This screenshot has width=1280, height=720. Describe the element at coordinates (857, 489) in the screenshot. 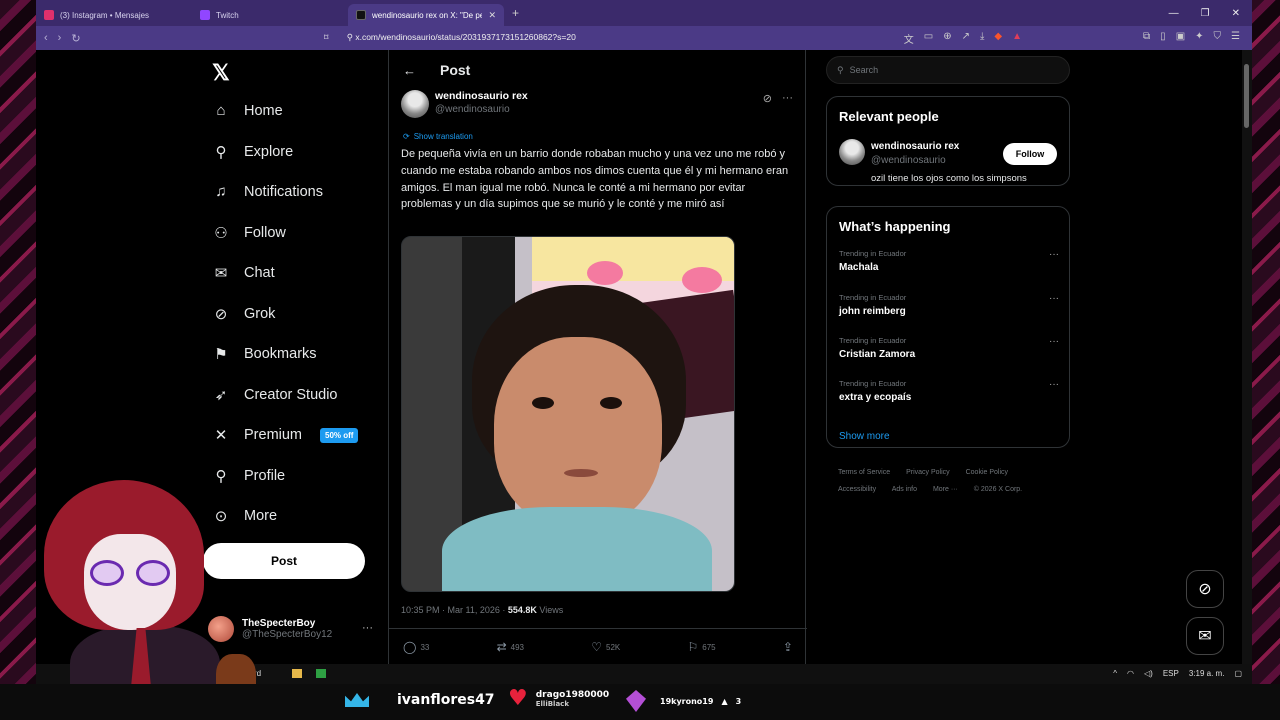

I see `footer-link: Accessibility` at that location.